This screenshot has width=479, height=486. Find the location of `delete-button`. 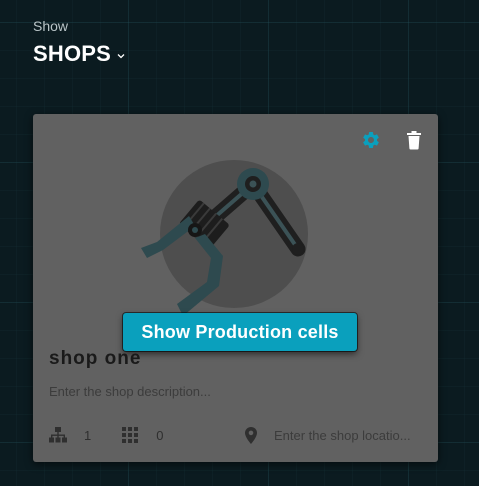

delete-button is located at coordinates (414, 142).